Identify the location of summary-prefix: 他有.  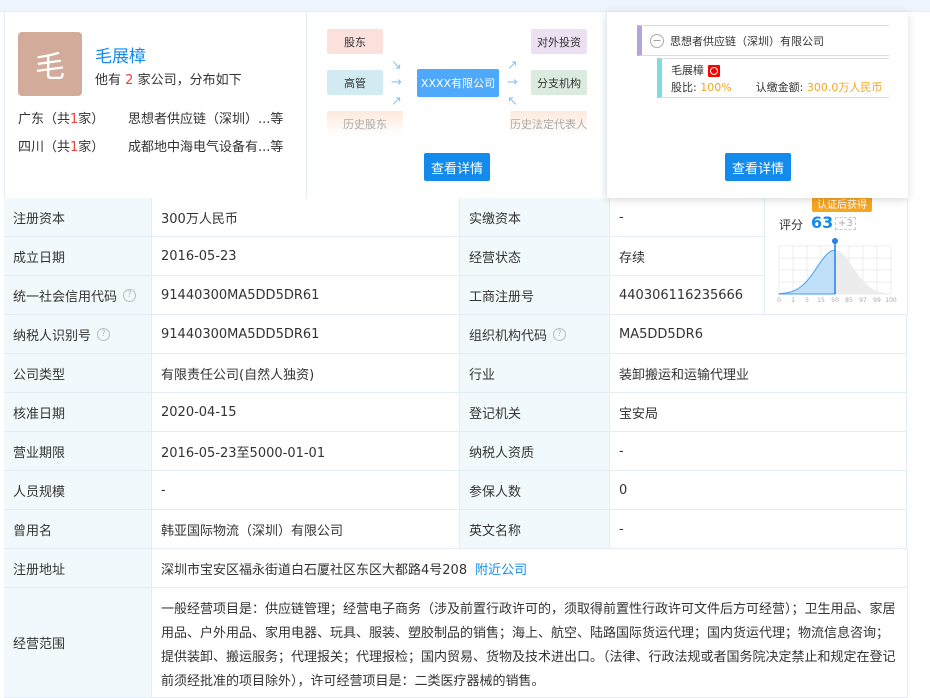
(108, 80).